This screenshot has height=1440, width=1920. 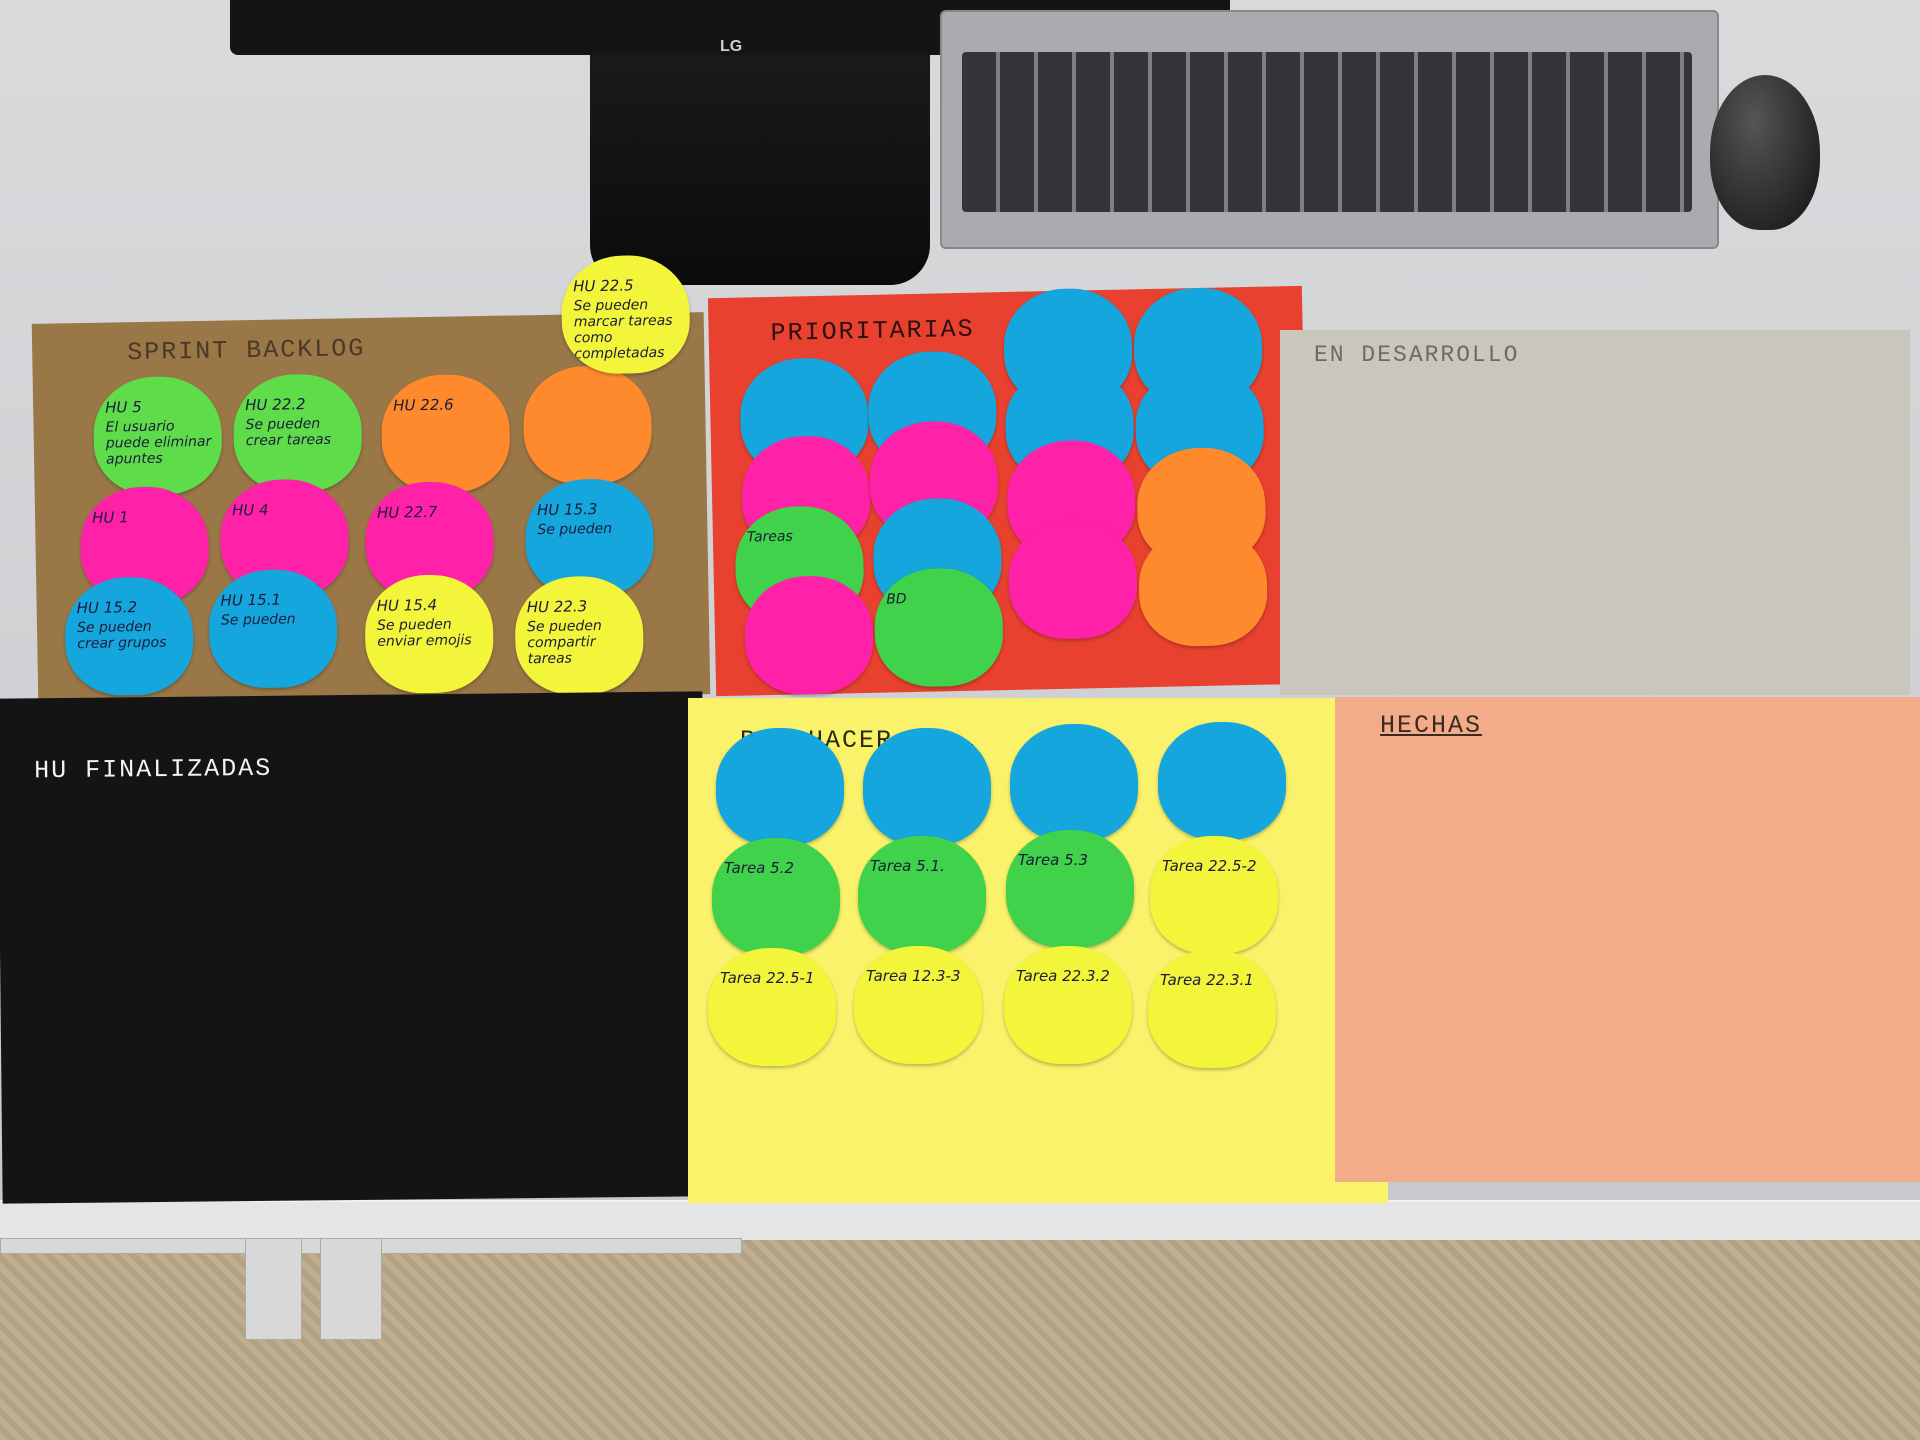 I want to click on note-heading: HU 22.2, so click(x=275, y=405).